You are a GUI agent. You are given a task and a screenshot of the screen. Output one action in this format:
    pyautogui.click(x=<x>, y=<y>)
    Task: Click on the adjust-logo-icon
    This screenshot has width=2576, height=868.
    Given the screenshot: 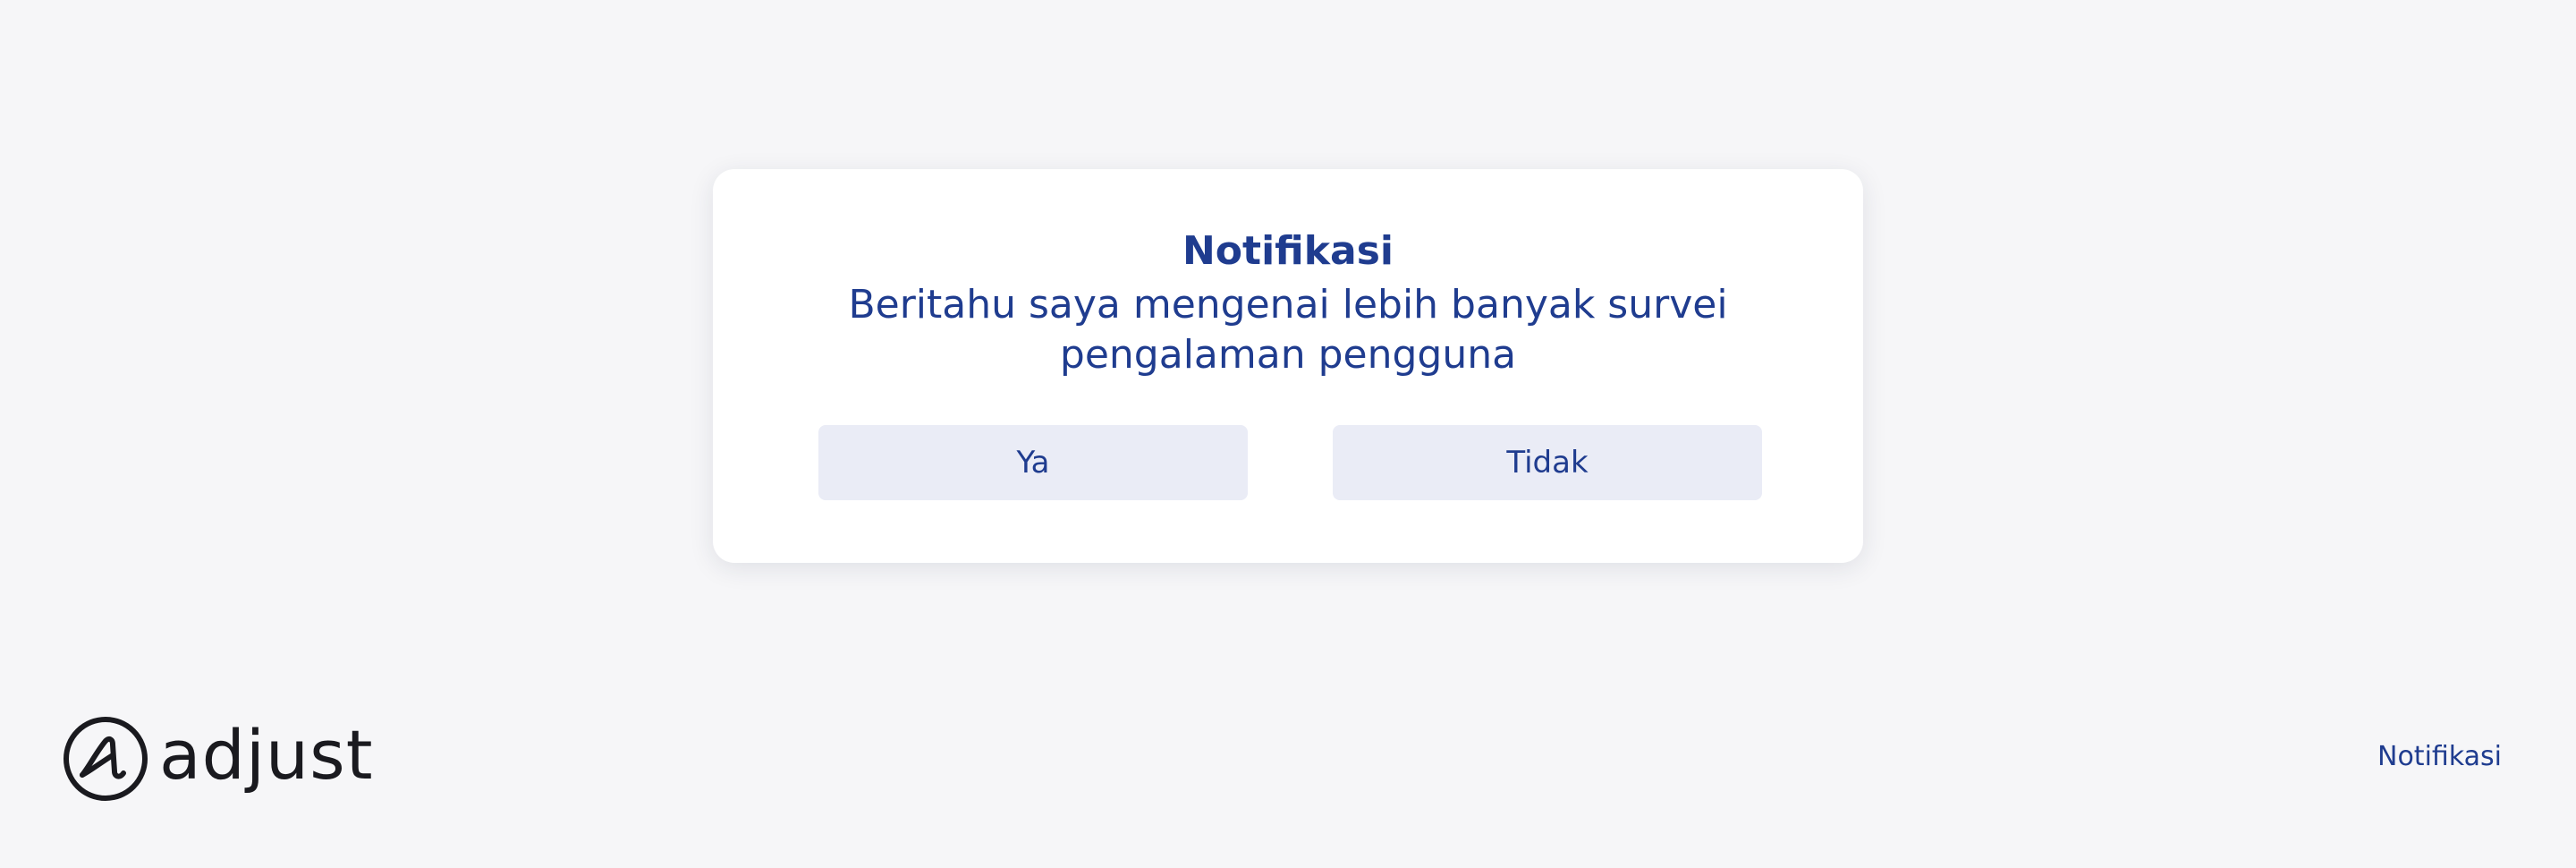 What is the action you would take?
    pyautogui.click(x=106, y=759)
    